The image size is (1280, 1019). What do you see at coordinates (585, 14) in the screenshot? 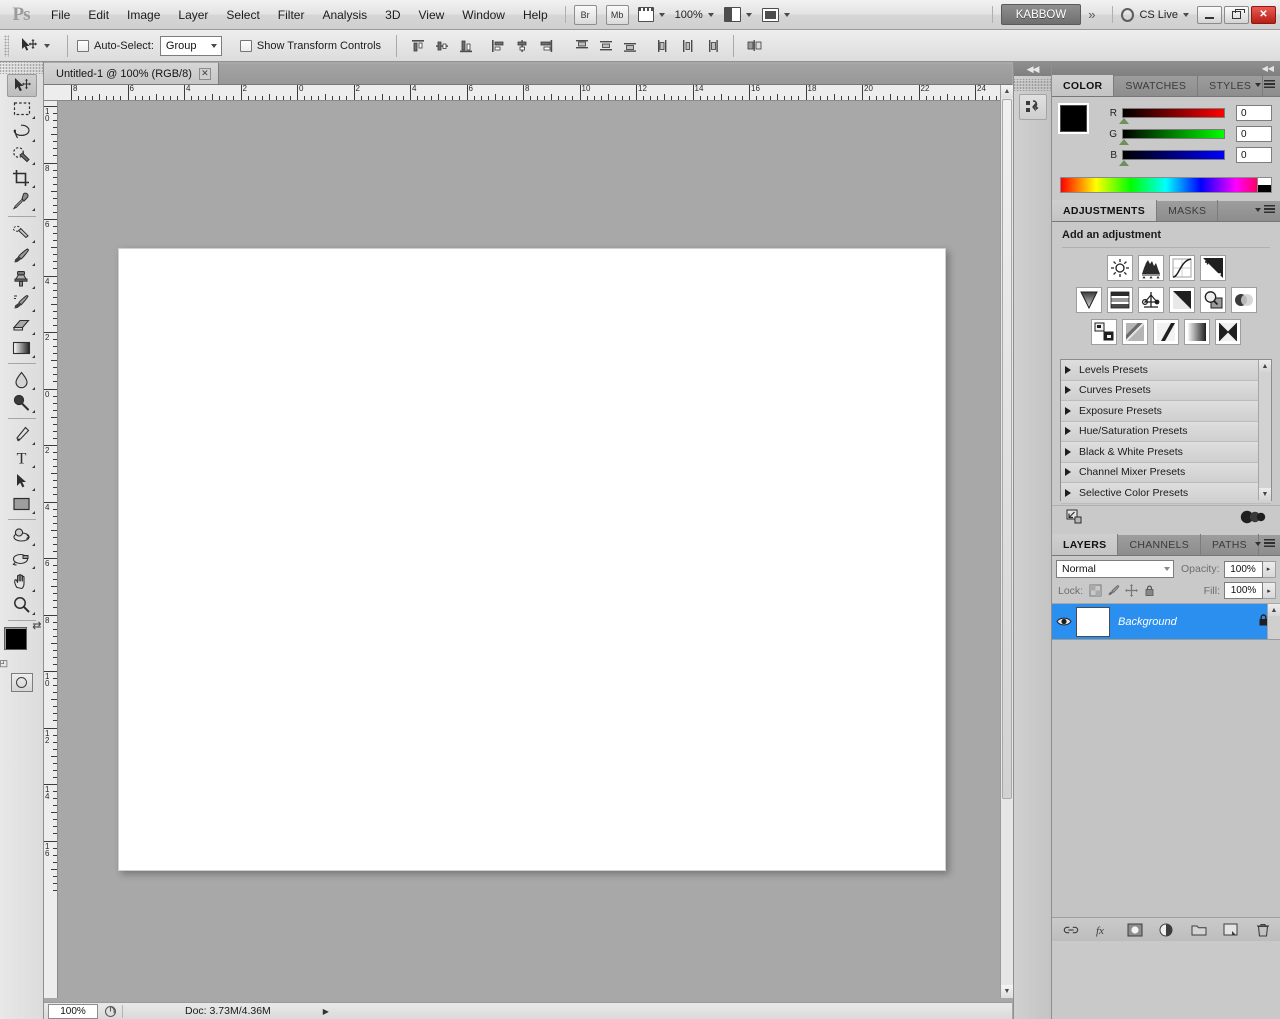
I see `launch-bridge-button: Br` at bounding box center [585, 14].